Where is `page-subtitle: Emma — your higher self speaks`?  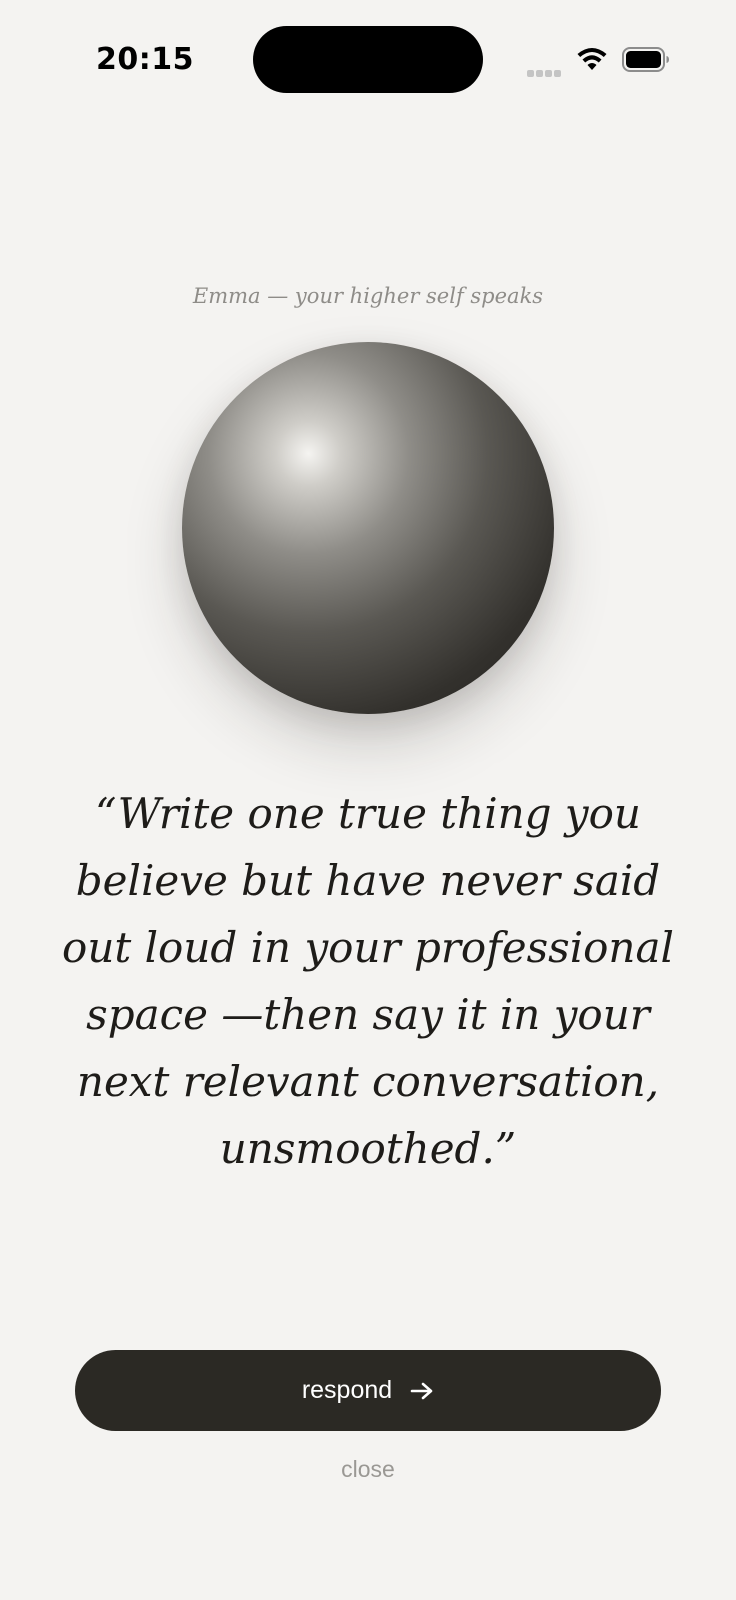
page-subtitle: Emma — your higher self speaks is located at coordinates (368, 296).